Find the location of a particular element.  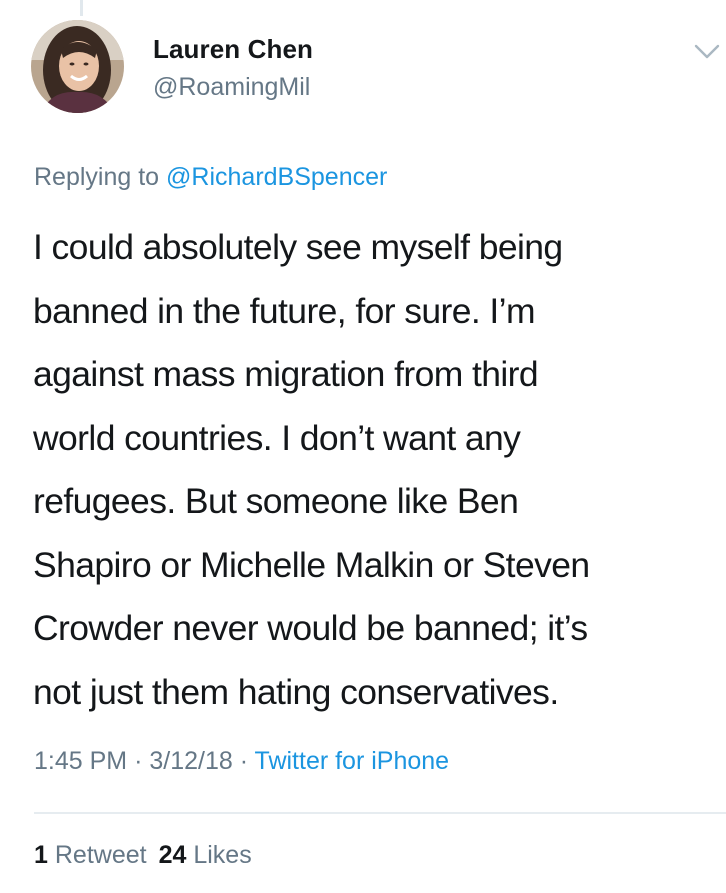

author-name: Lauren Chen is located at coordinates (233, 49).